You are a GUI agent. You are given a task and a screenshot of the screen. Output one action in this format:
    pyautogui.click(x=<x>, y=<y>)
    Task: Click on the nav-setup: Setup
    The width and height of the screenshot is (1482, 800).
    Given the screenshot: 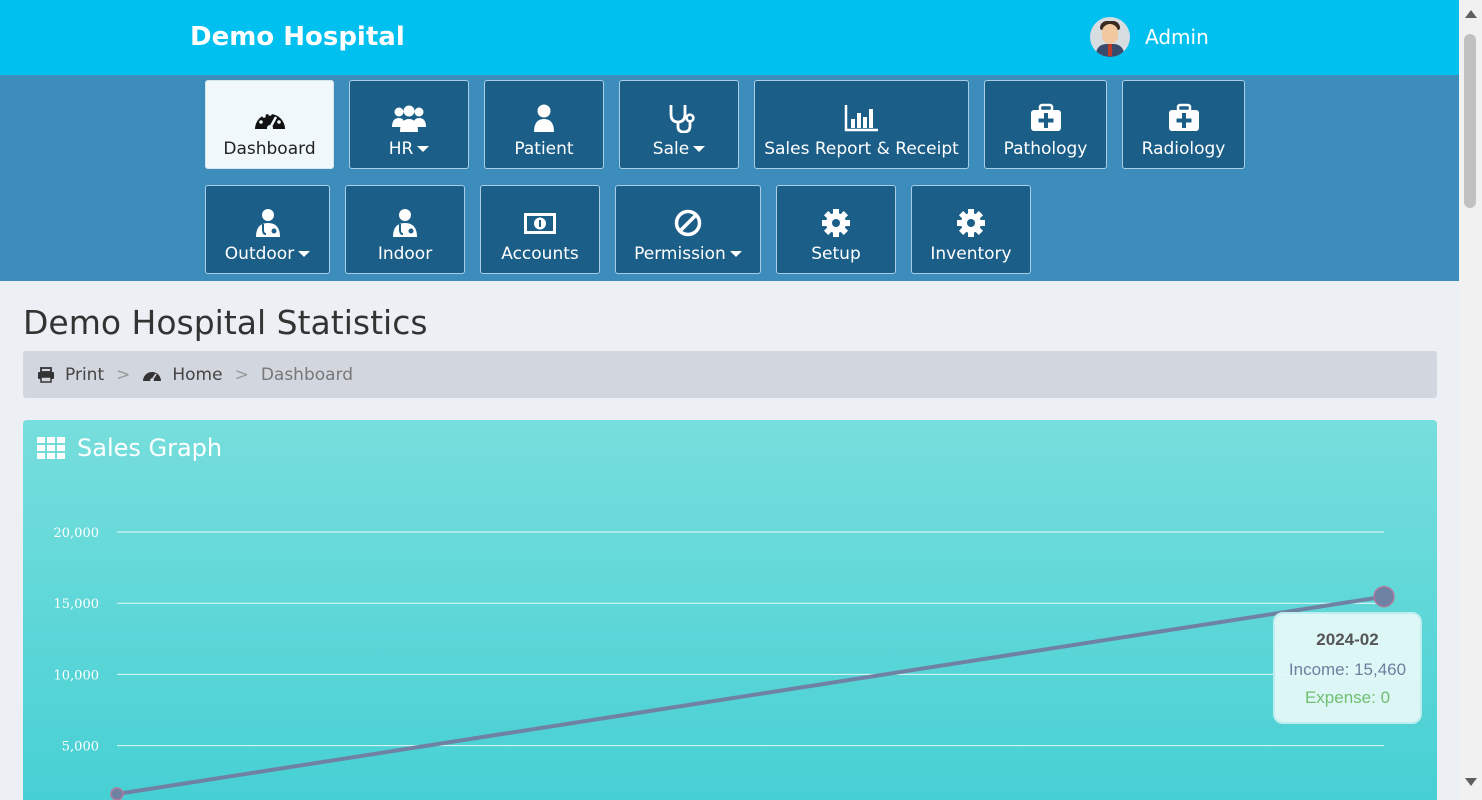 What is the action you would take?
    pyautogui.click(x=836, y=229)
    